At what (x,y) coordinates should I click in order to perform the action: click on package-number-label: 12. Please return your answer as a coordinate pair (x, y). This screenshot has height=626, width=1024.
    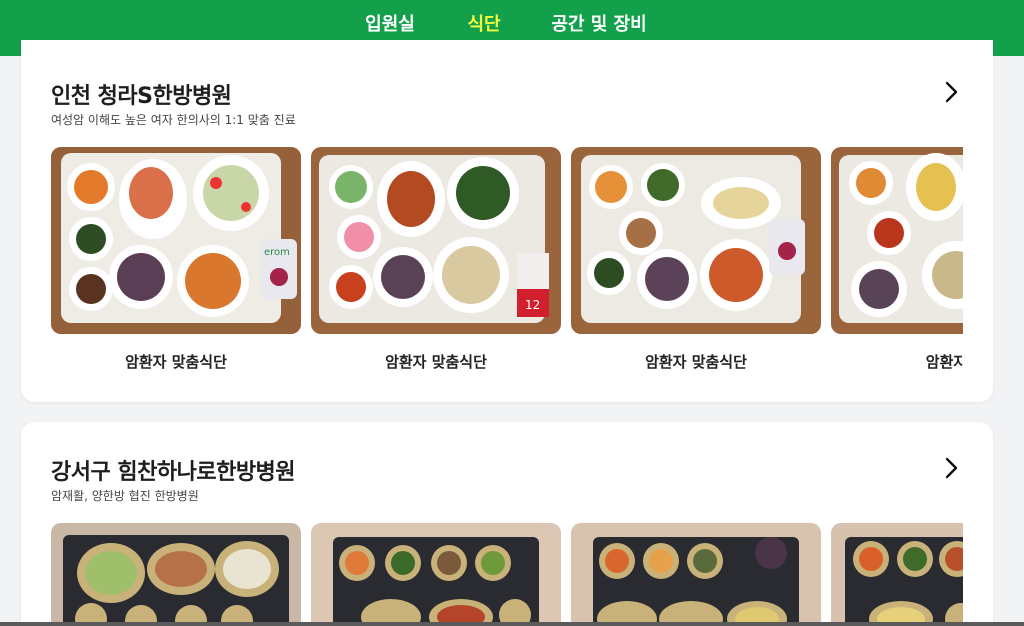
    Looking at the image, I should click on (532, 305).